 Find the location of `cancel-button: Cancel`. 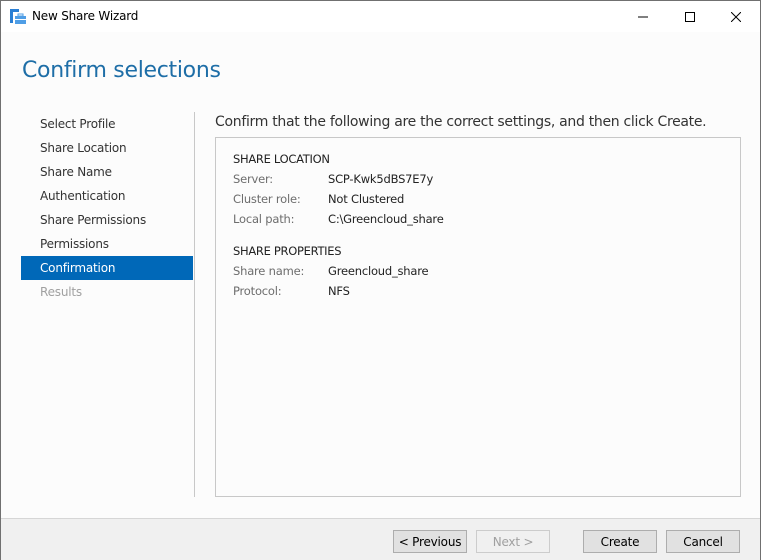

cancel-button: Cancel is located at coordinates (703, 541).